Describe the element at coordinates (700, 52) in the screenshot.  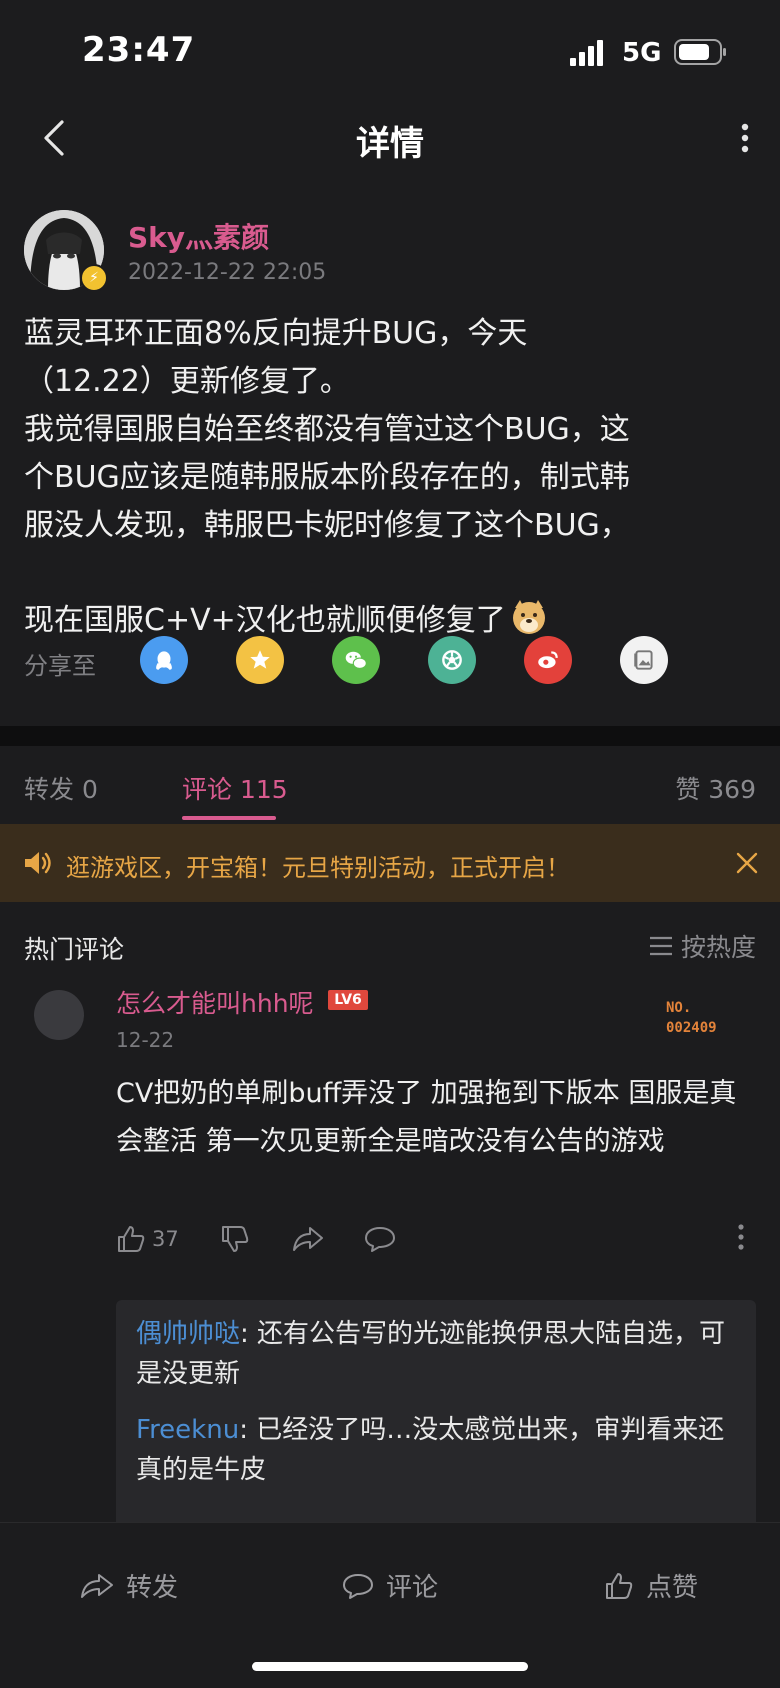
I see `battery-icon` at that location.